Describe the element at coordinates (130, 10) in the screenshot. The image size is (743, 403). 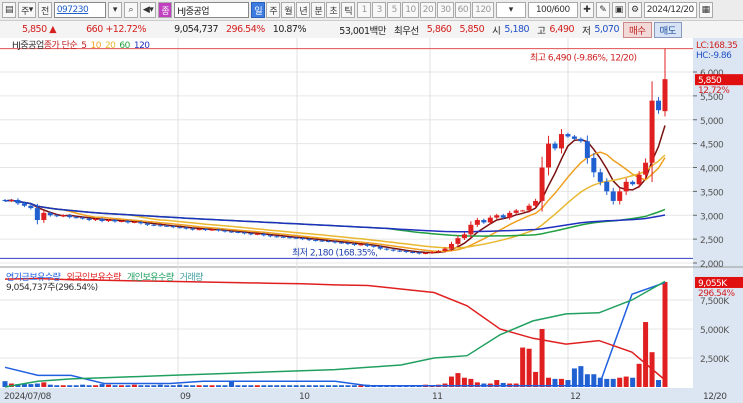
I see `search-icon: ⌕` at that location.